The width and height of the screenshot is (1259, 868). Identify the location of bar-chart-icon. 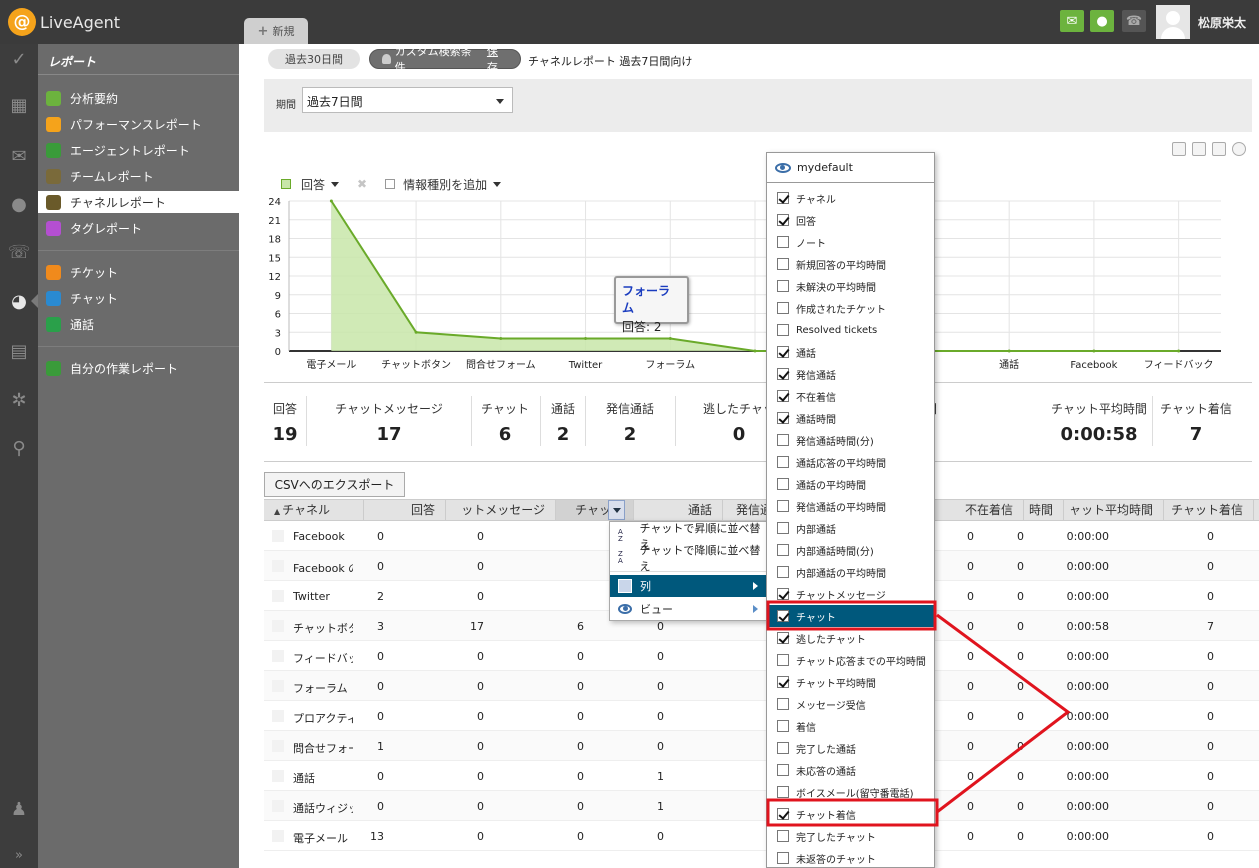
(1219, 149).